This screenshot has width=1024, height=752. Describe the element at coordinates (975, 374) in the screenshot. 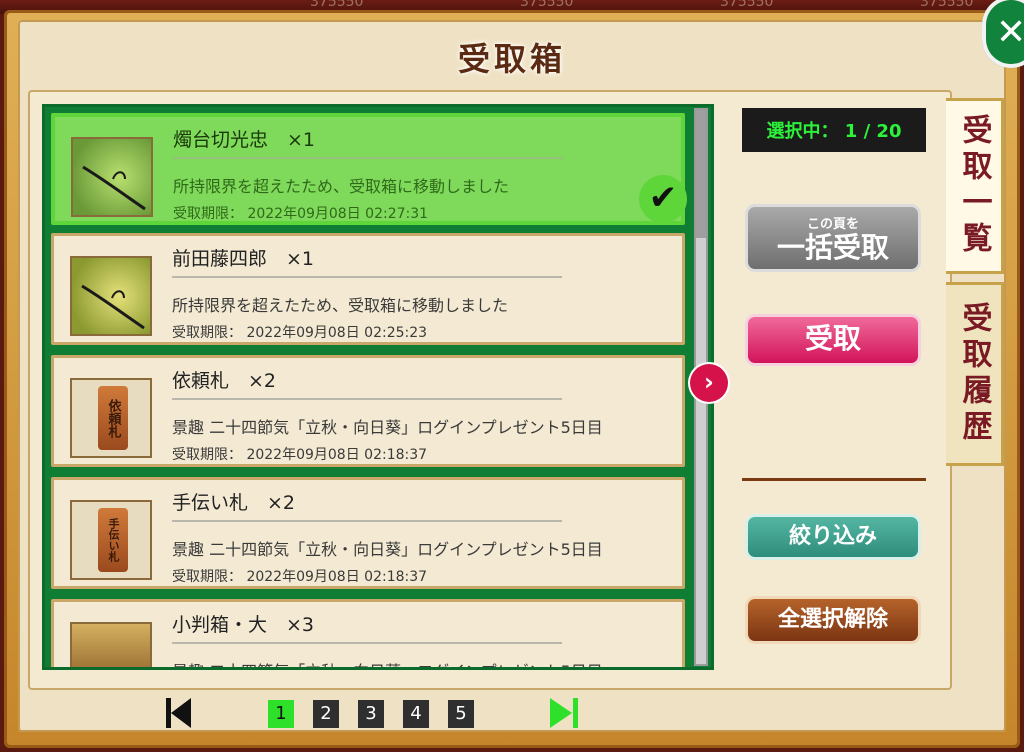

I see `tab-receive-history: 受取履歴` at that location.